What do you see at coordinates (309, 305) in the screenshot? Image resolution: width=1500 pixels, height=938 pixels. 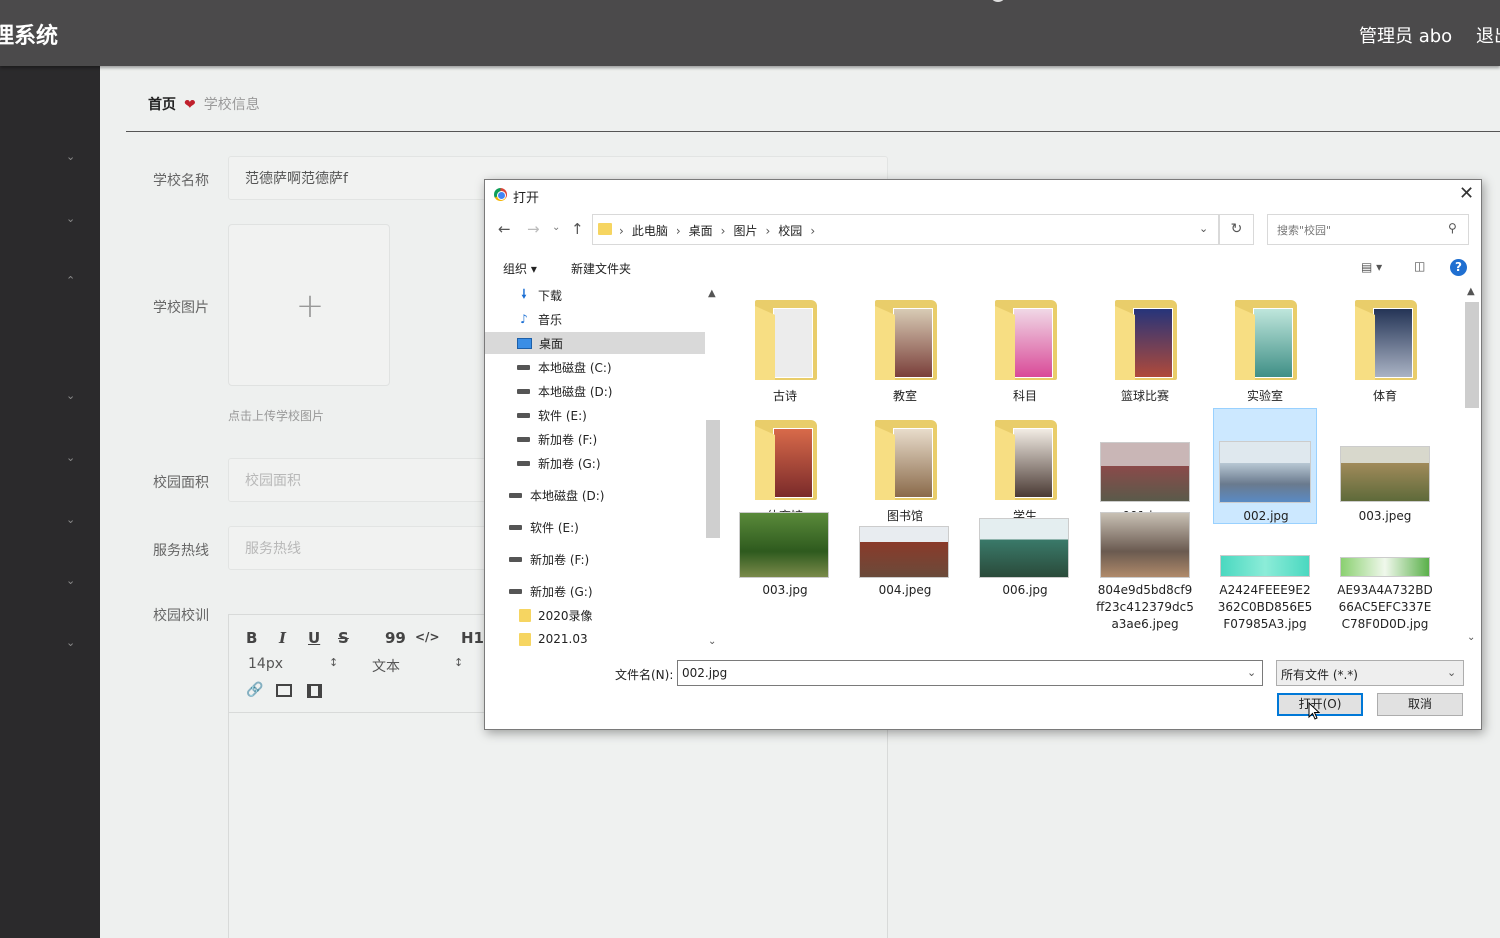 I see `image-upload-box: +` at bounding box center [309, 305].